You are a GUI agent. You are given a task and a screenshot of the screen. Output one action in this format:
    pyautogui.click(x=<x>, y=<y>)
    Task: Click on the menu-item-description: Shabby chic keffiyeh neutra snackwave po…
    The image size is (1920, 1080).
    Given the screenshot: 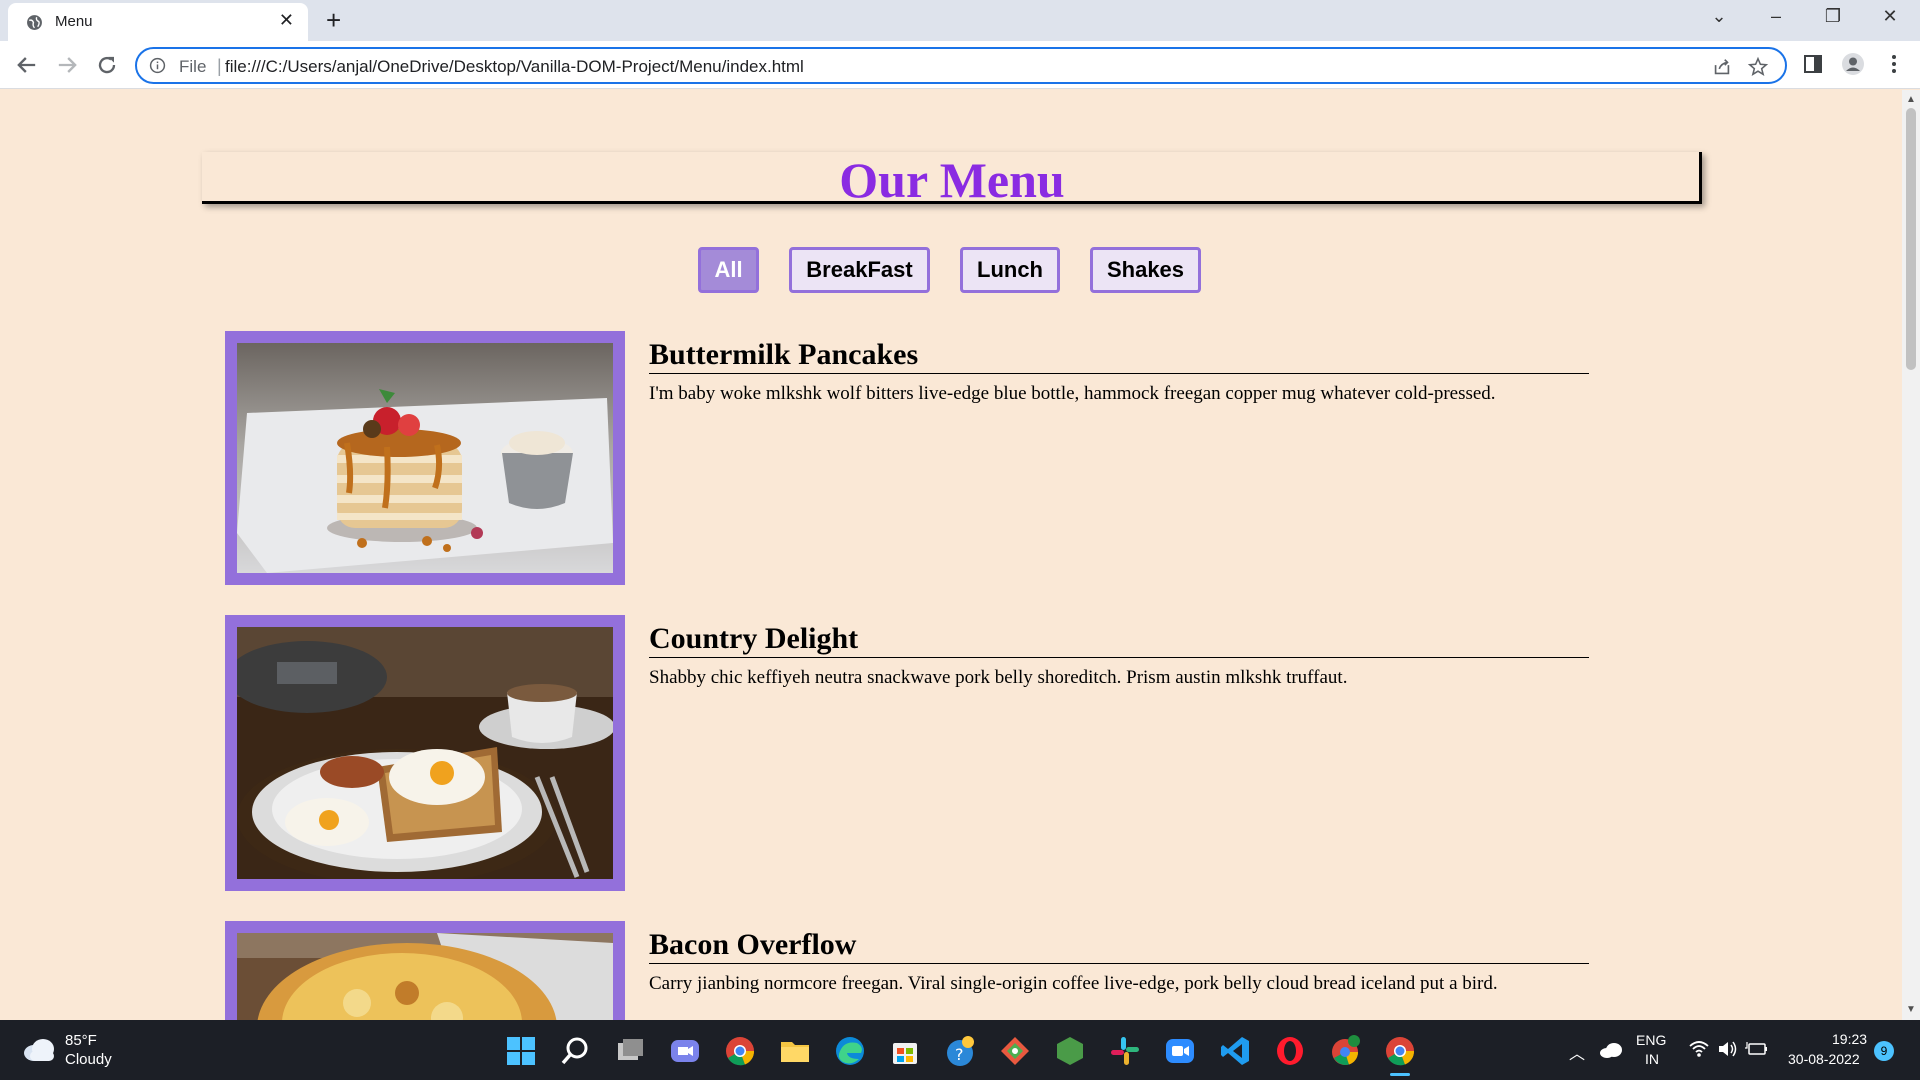 What is the action you would take?
    pyautogui.click(x=998, y=677)
    